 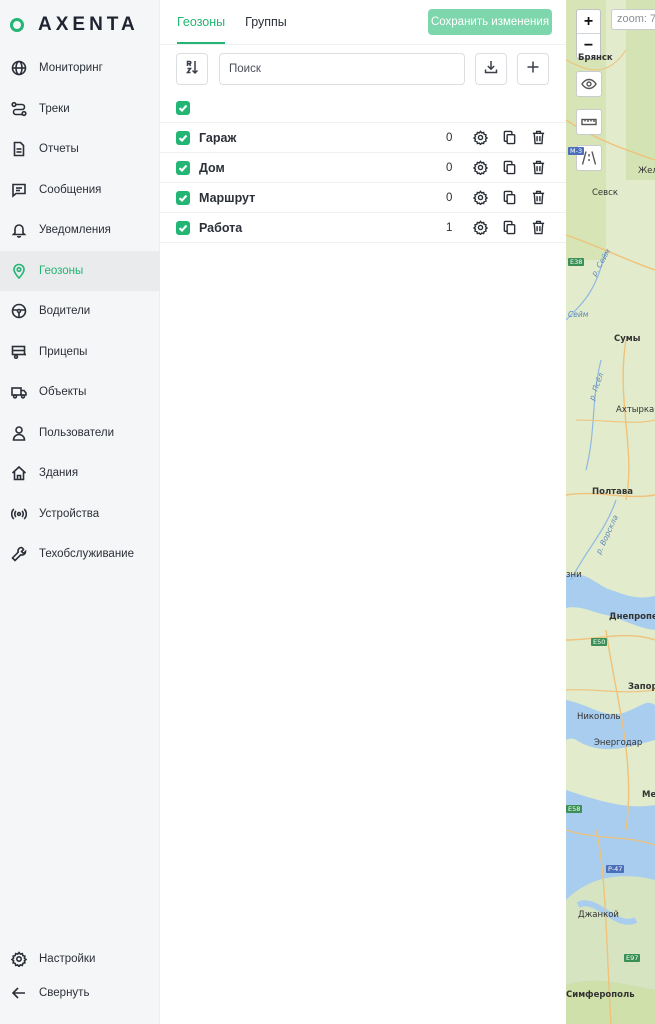 What do you see at coordinates (65, 311) in the screenshot?
I see `sidebar-item-label: Водители` at bounding box center [65, 311].